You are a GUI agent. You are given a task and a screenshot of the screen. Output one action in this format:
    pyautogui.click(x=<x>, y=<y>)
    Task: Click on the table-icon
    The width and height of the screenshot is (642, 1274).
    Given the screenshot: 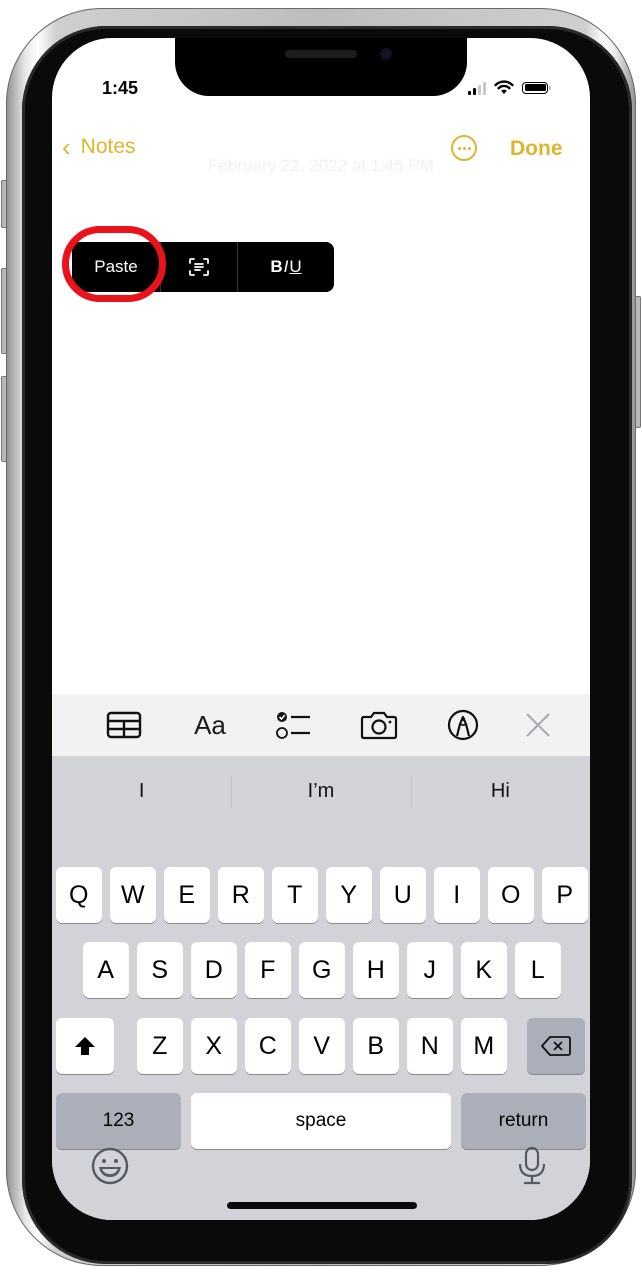 What is the action you would take?
    pyautogui.click(x=124, y=725)
    